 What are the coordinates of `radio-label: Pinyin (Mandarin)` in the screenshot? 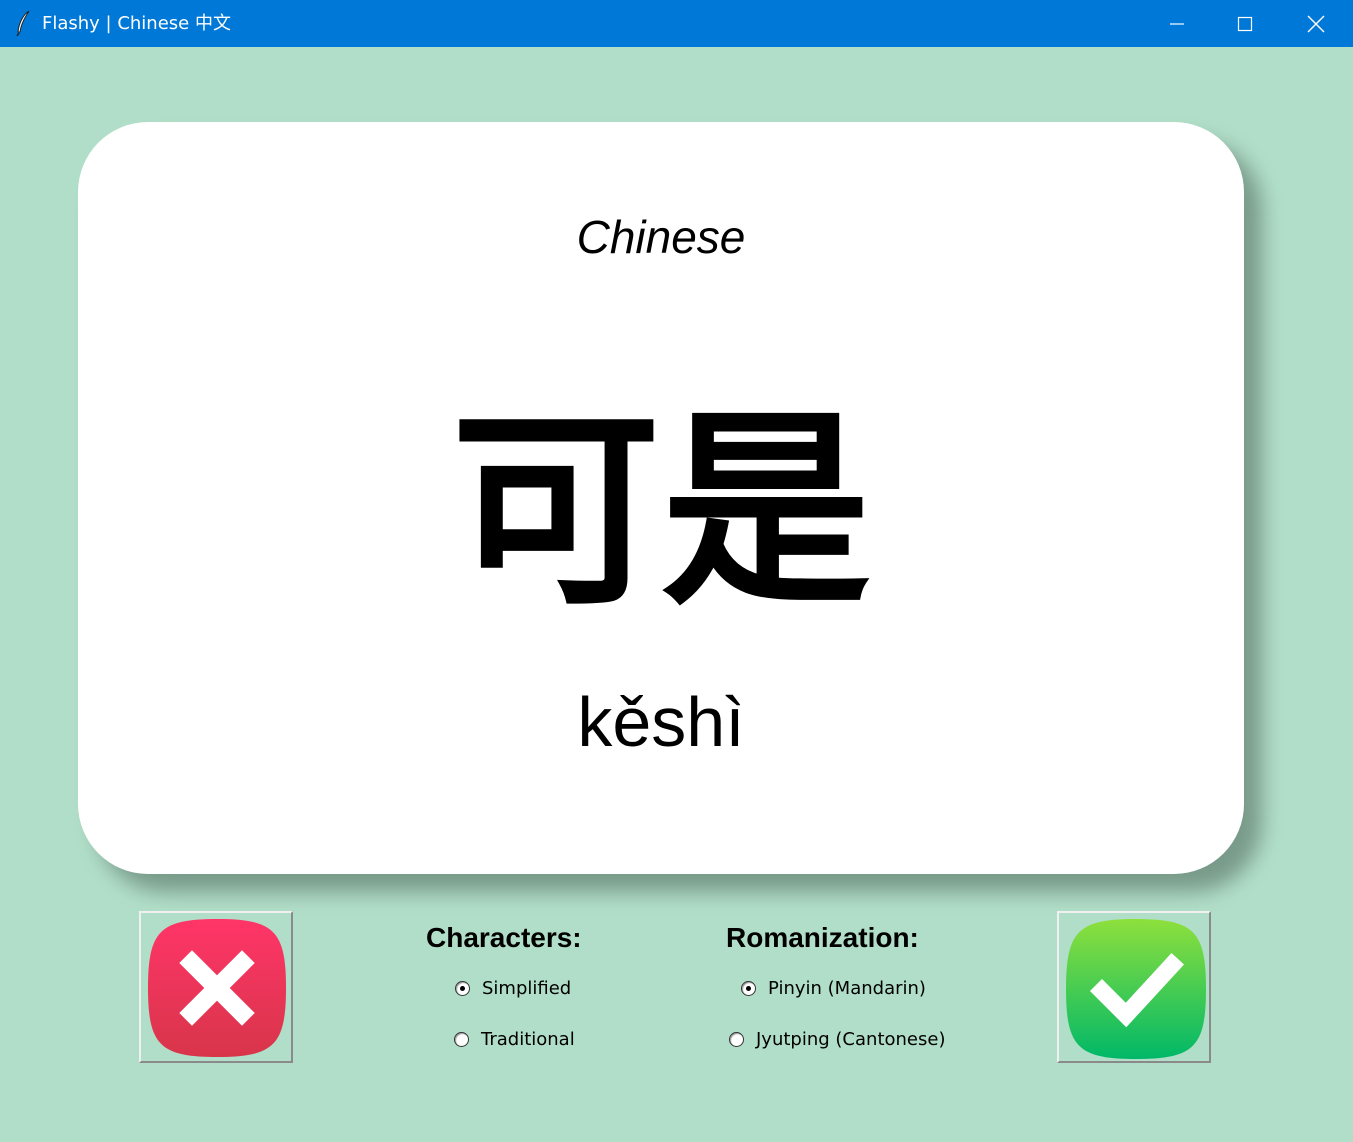 It's located at (847, 988).